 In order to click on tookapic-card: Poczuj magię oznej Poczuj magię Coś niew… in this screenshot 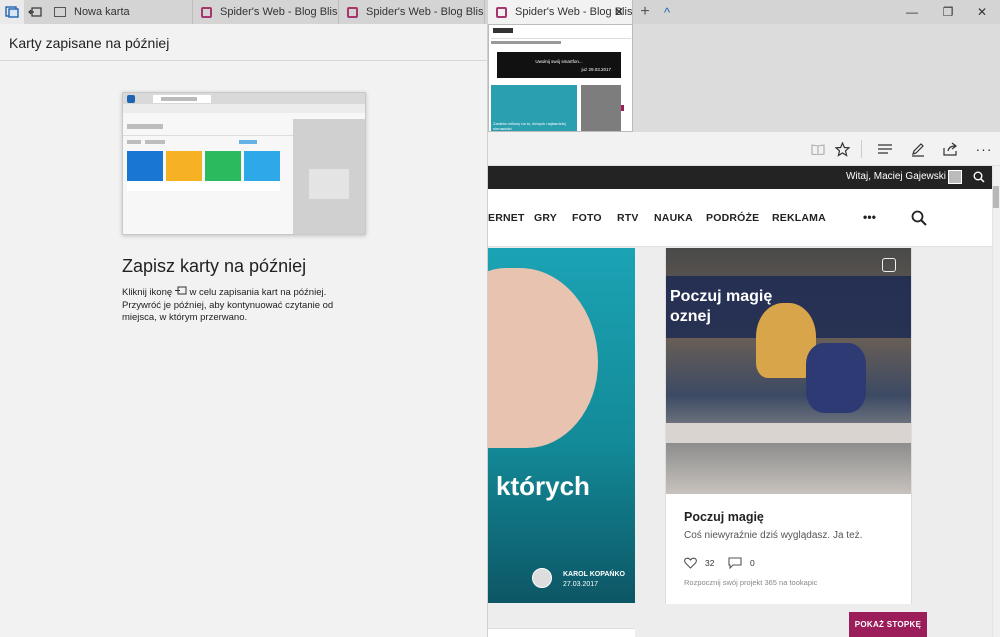, I will do `click(788, 426)`.